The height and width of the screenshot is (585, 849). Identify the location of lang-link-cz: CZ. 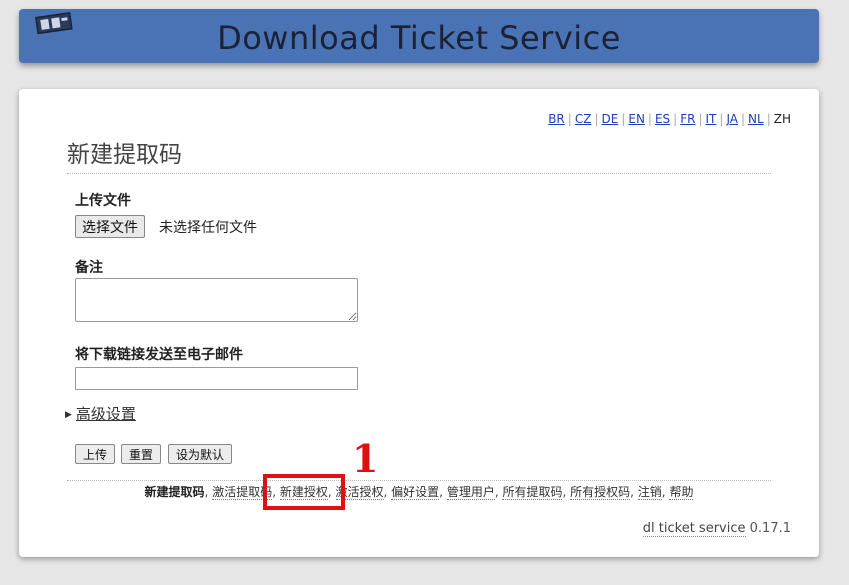
(583, 119).